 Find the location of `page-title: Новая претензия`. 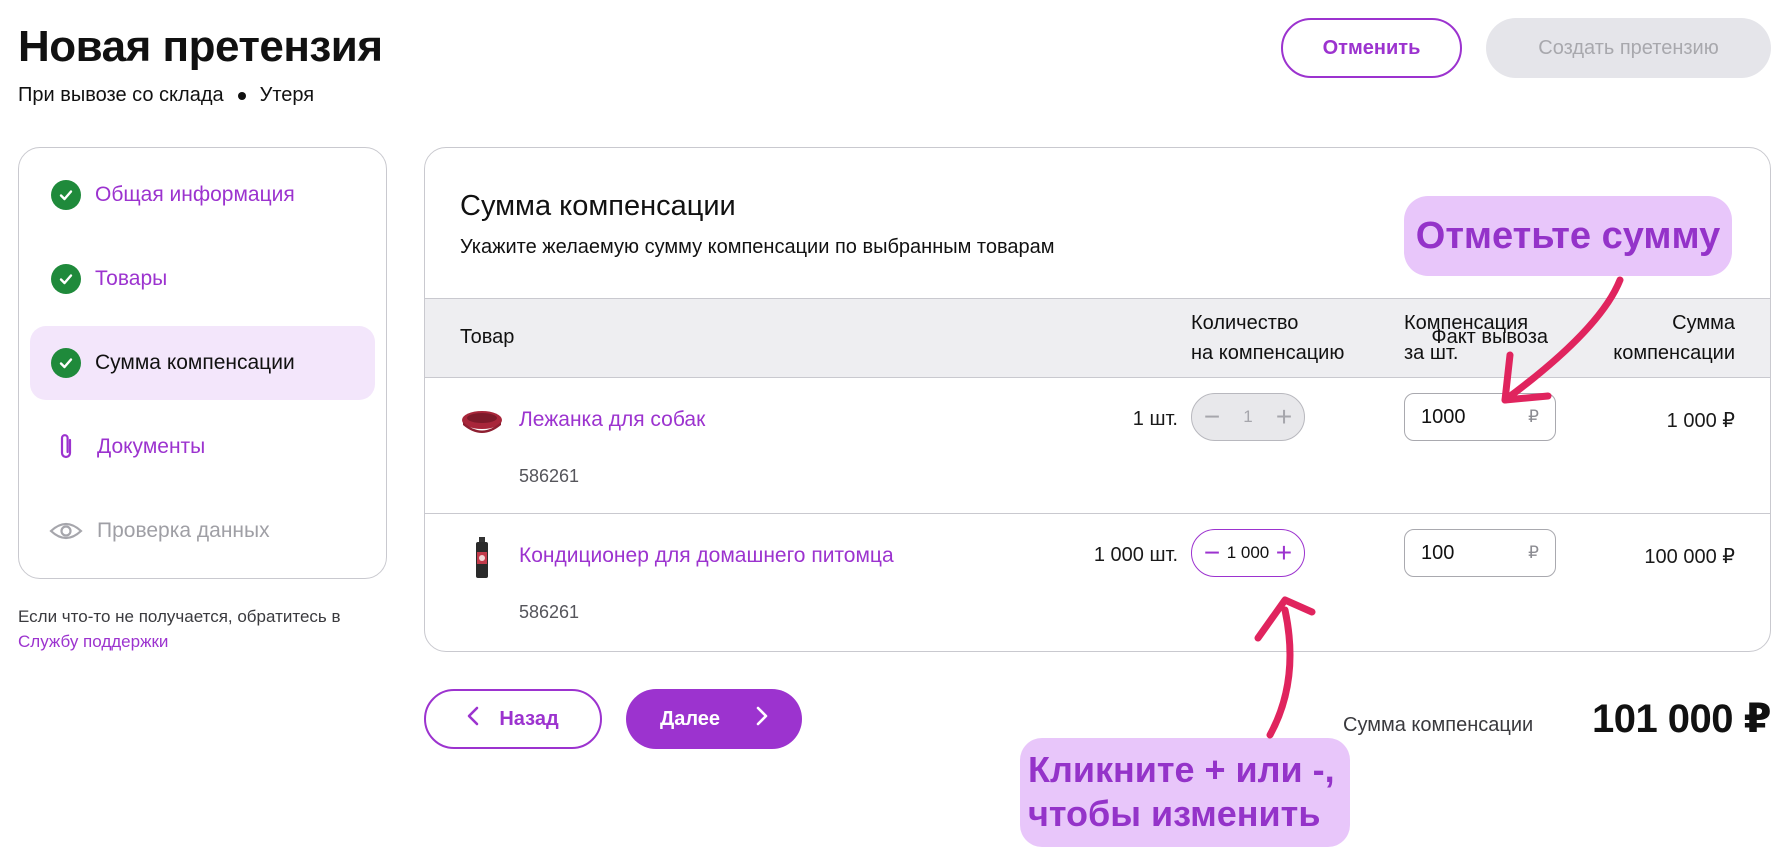

page-title: Новая претензия is located at coordinates (200, 46).